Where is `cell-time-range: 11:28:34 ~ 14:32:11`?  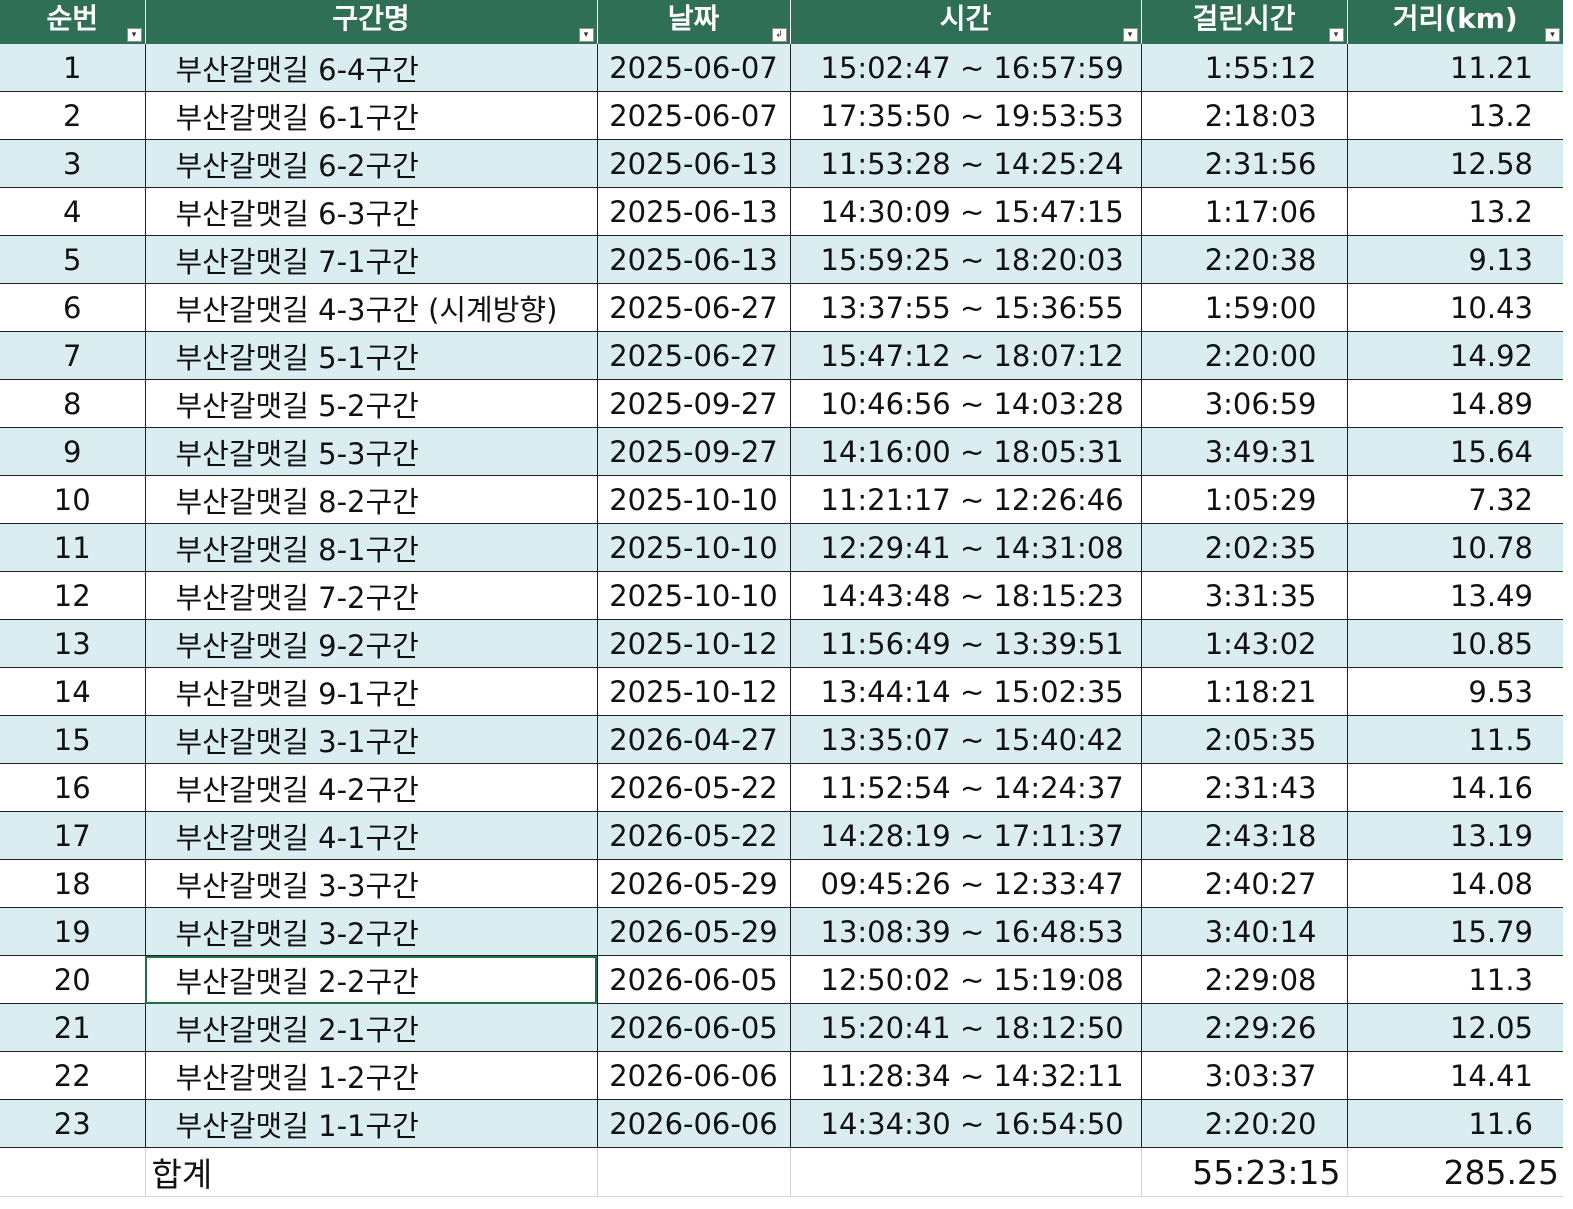
cell-time-range: 11:28:34 ~ 14:32:11 is located at coordinates (966, 1075).